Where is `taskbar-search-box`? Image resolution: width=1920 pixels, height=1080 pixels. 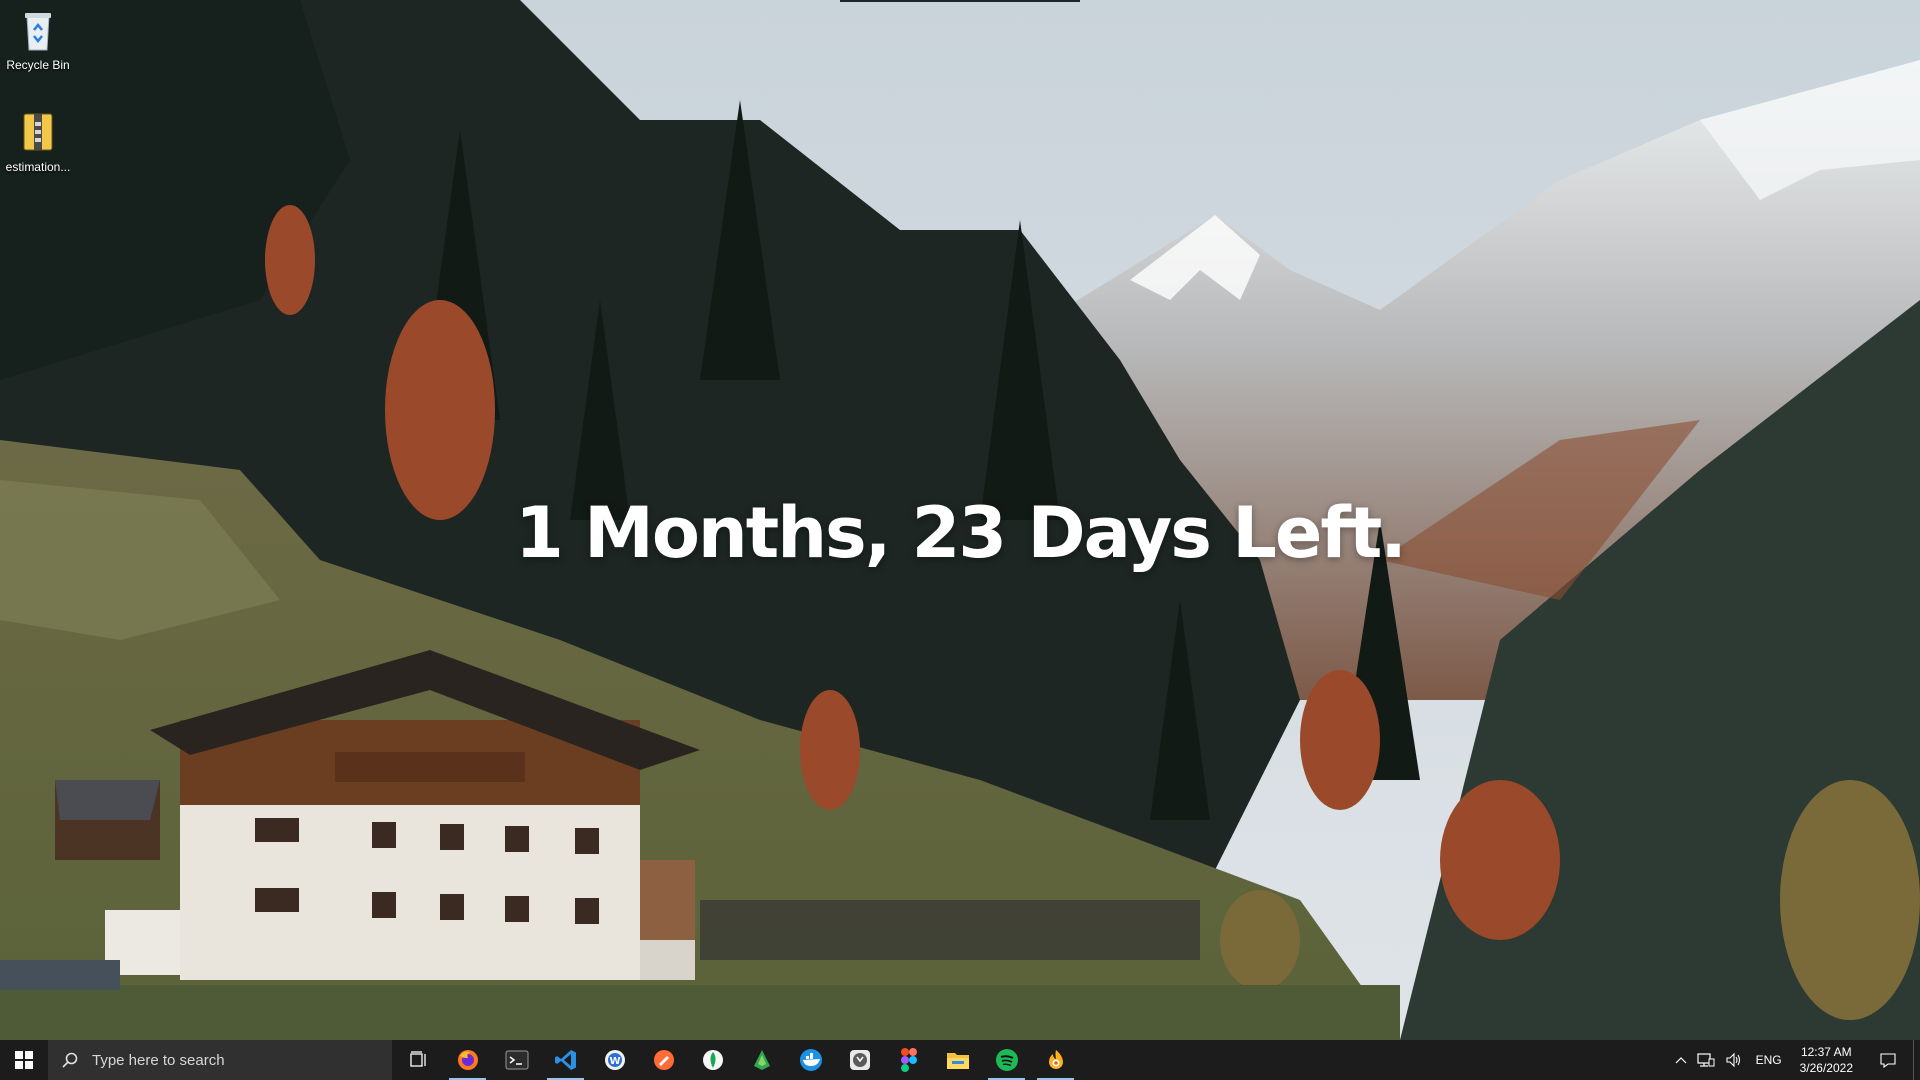
taskbar-search-box is located at coordinates (220, 1060).